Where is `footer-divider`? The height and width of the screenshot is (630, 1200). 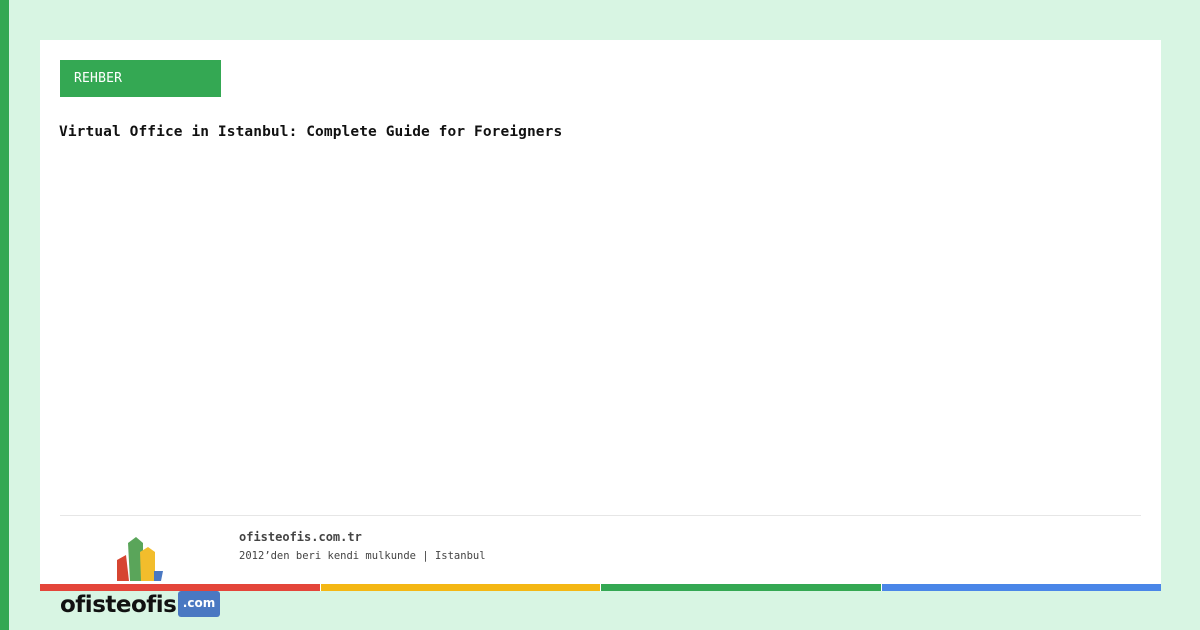 footer-divider is located at coordinates (600, 515).